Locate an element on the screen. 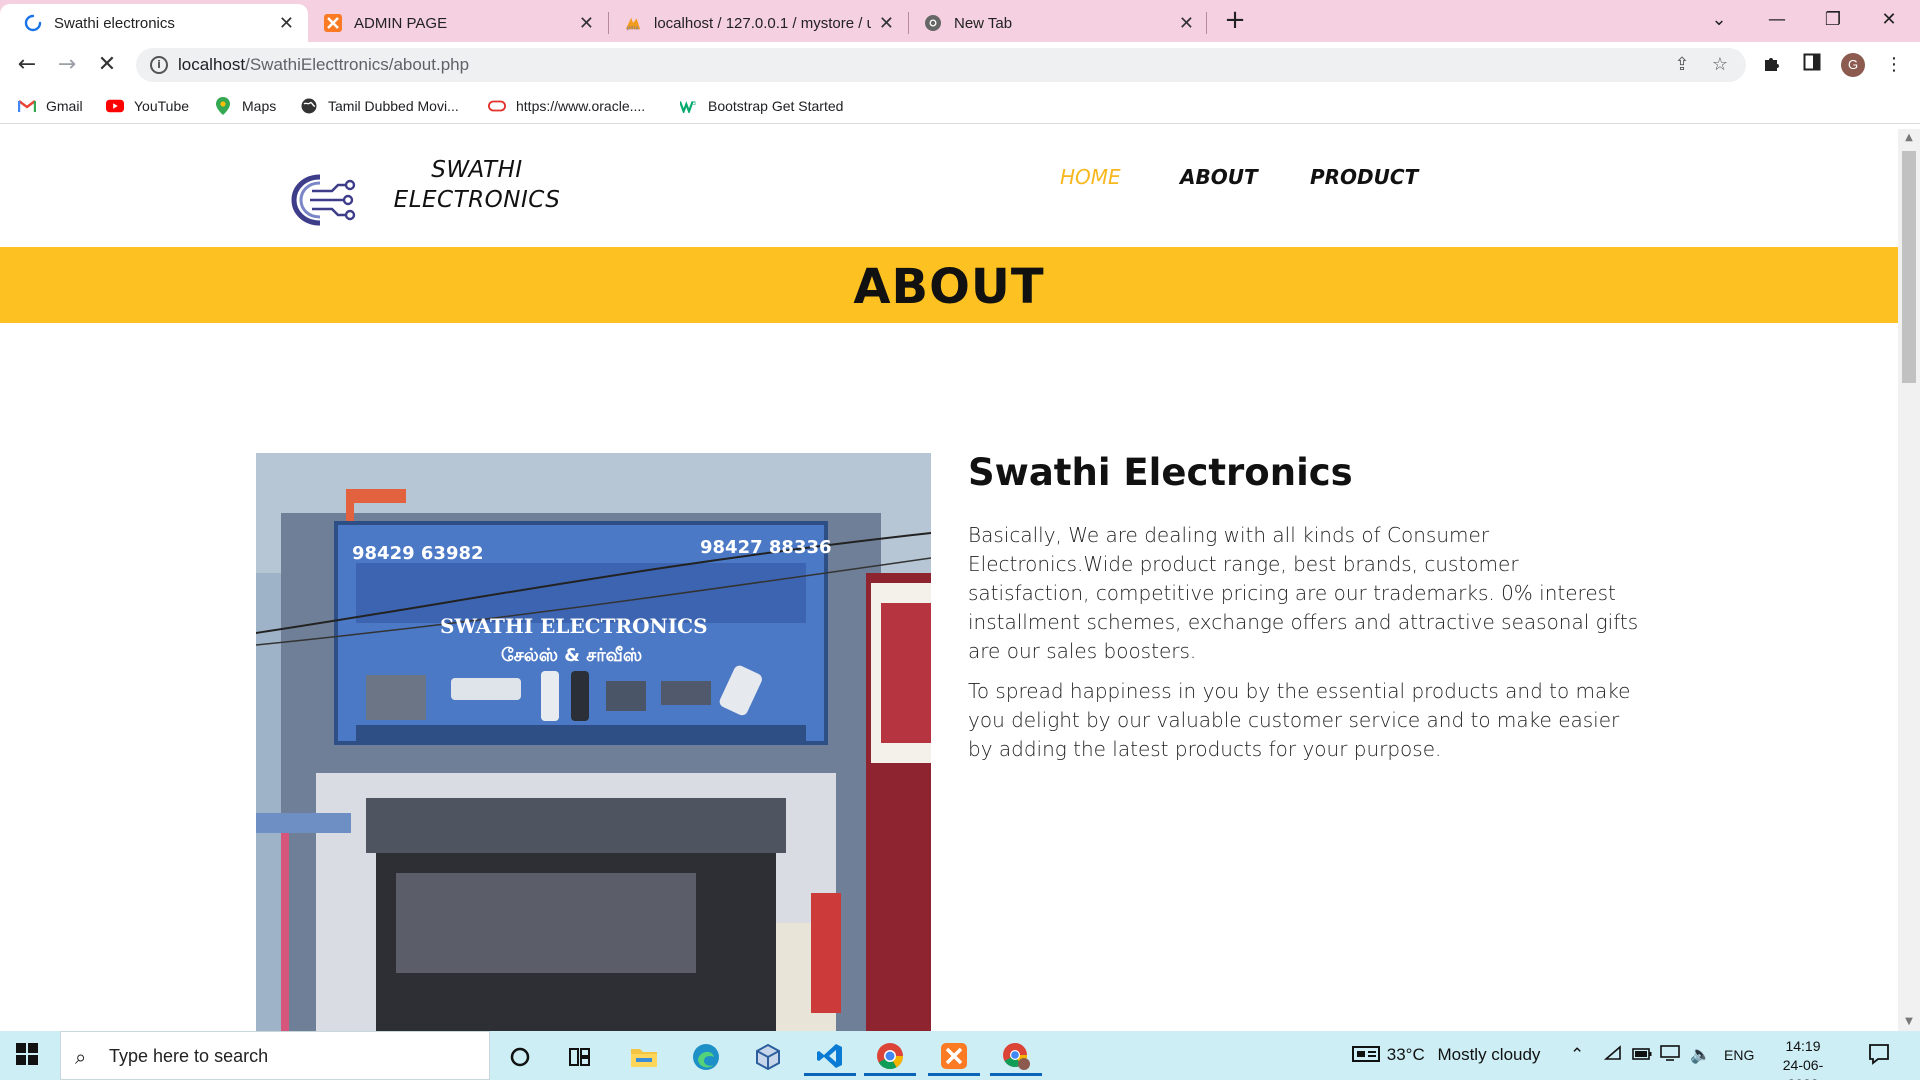  page-title: ABOUT is located at coordinates (949, 287).